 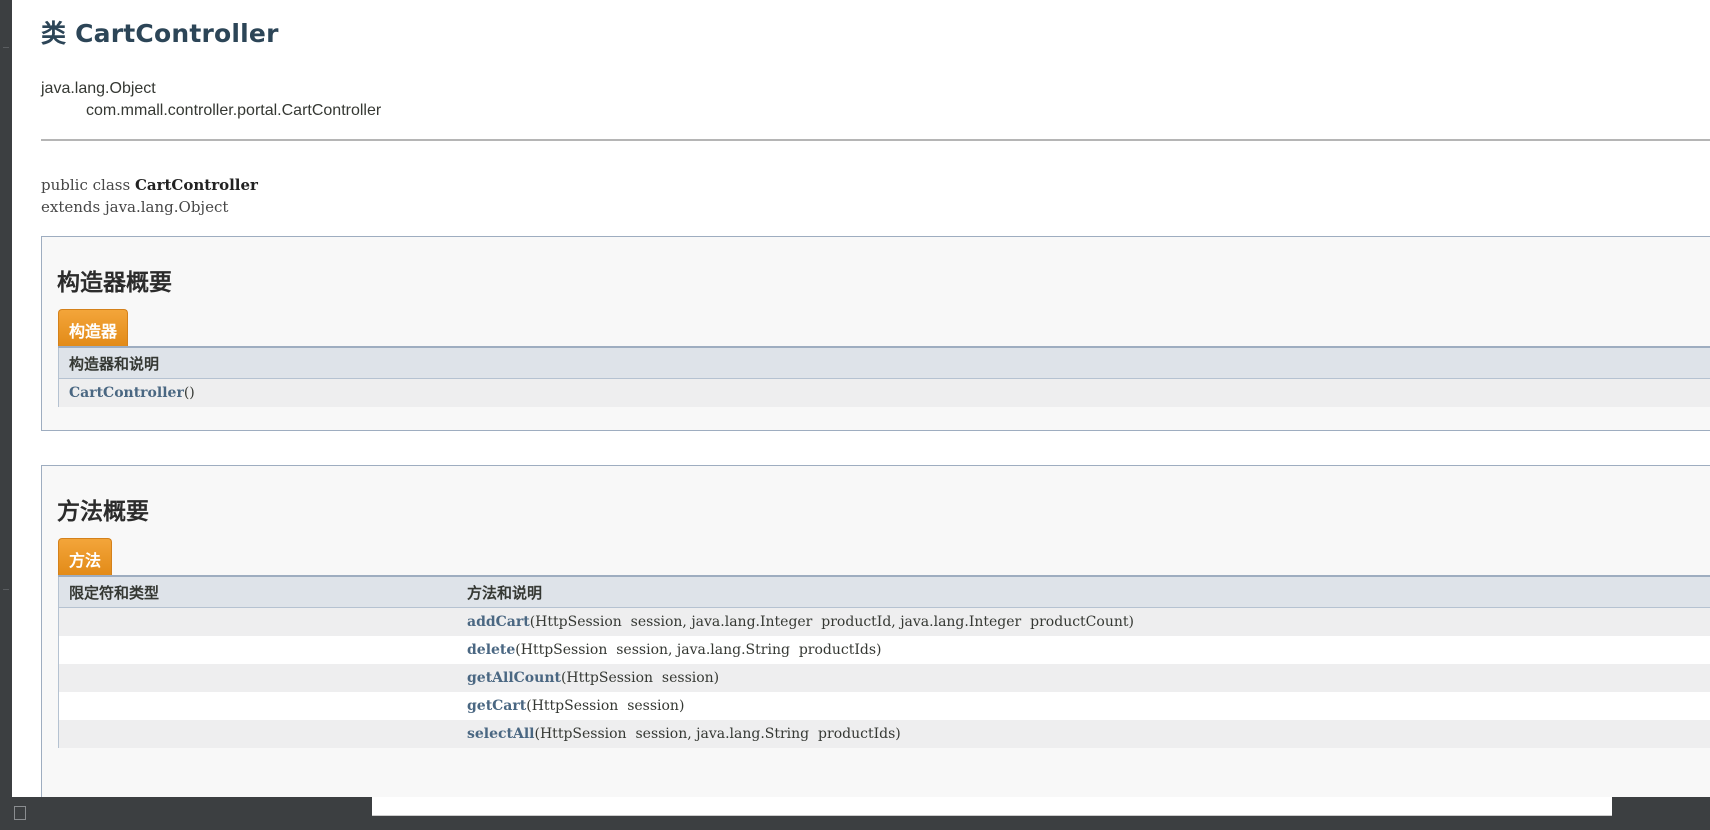 I want to click on column-header-method: 方法和说明, so click(x=1083, y=592).